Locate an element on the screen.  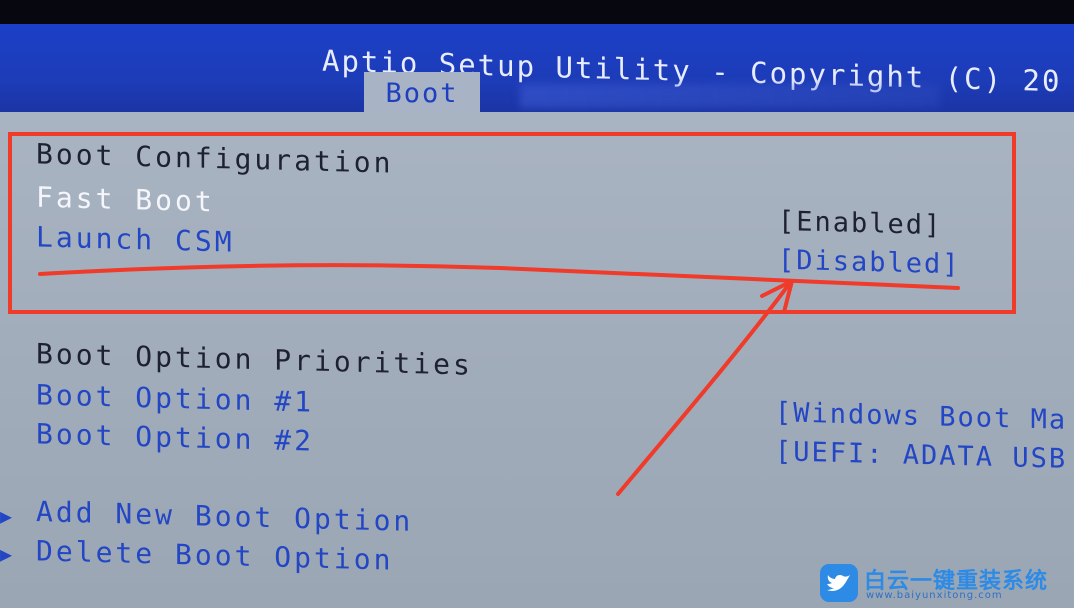
fast-boot-label: Fast Boot is located at coordinates (125, 200).